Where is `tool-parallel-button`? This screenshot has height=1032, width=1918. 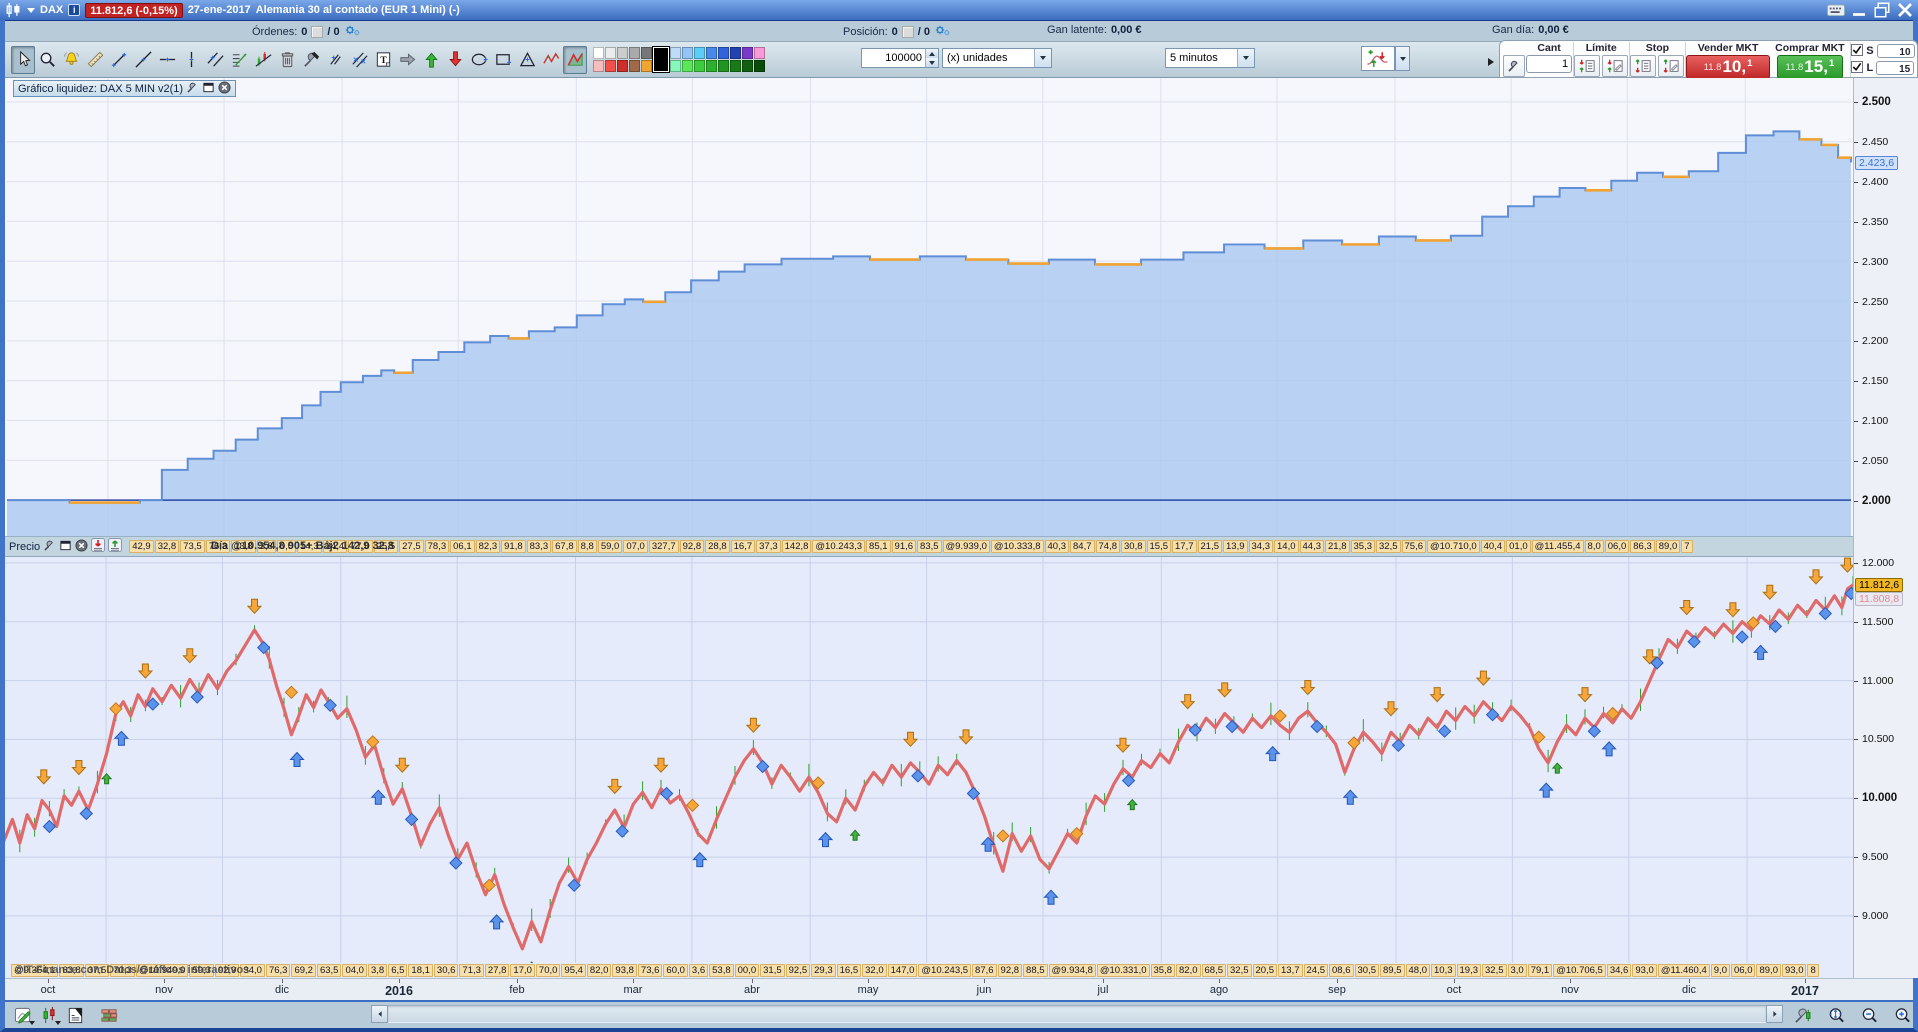
tool-parallel-button is located at coordinates (215, 60).